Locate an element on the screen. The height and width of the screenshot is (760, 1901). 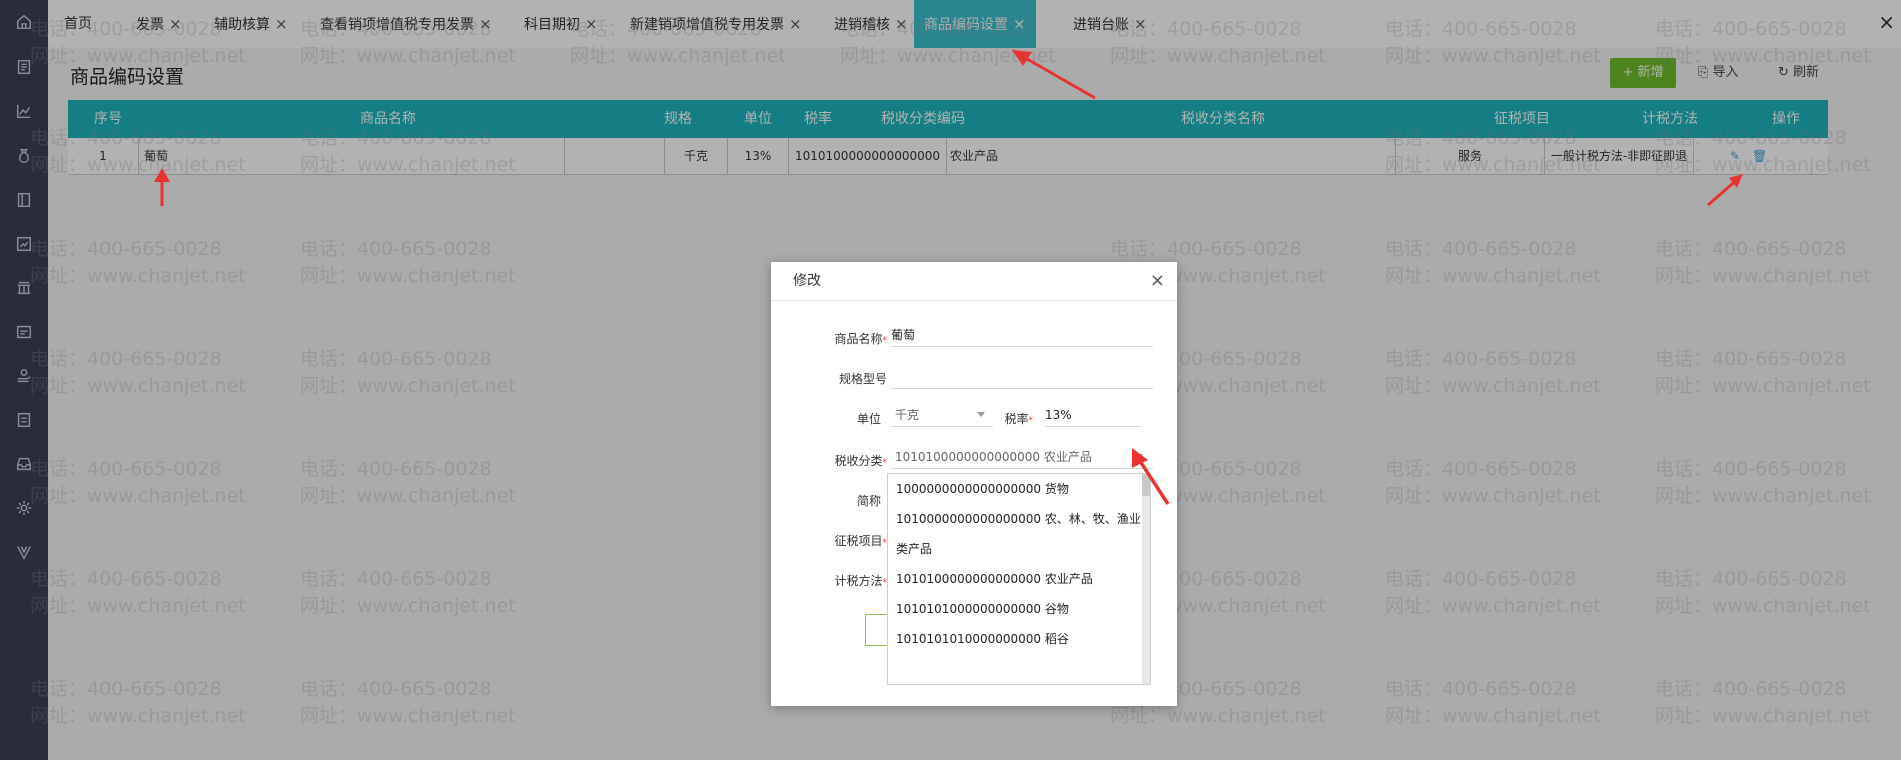
label-text: 商品名称 is located at coordinates (858, 339).